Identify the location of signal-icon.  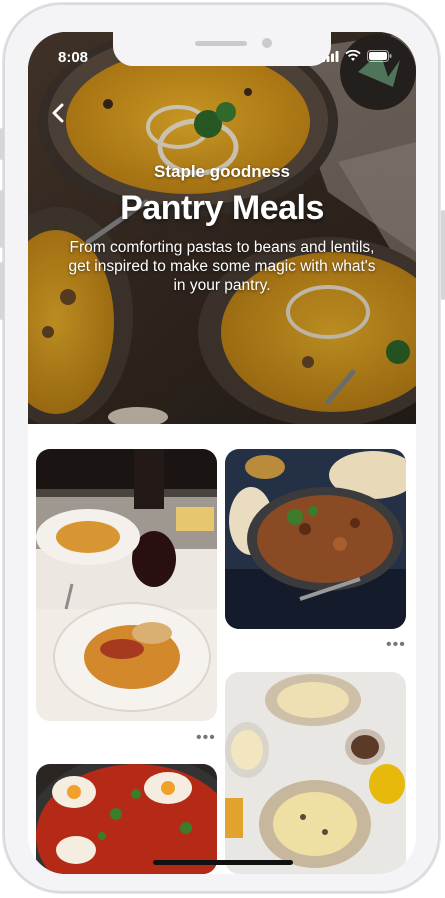
(330, 56).